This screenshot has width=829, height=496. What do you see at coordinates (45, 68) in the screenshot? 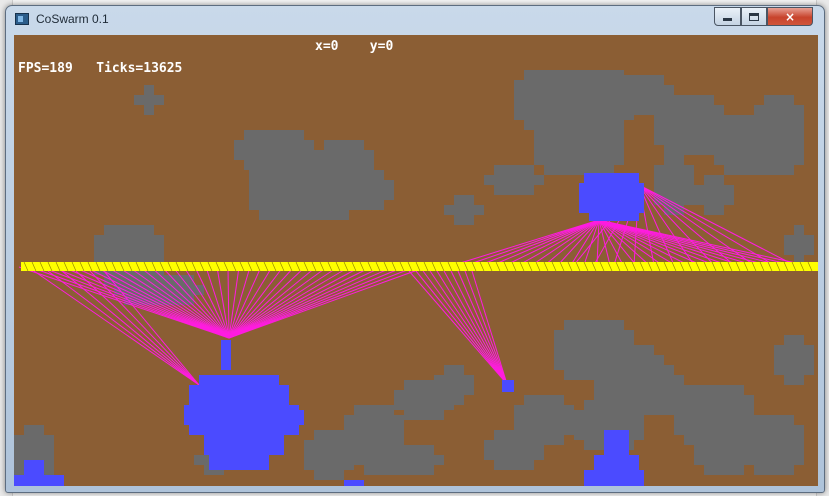
I see `fps-counter: FPS=189` at bounding box center [45, 68].